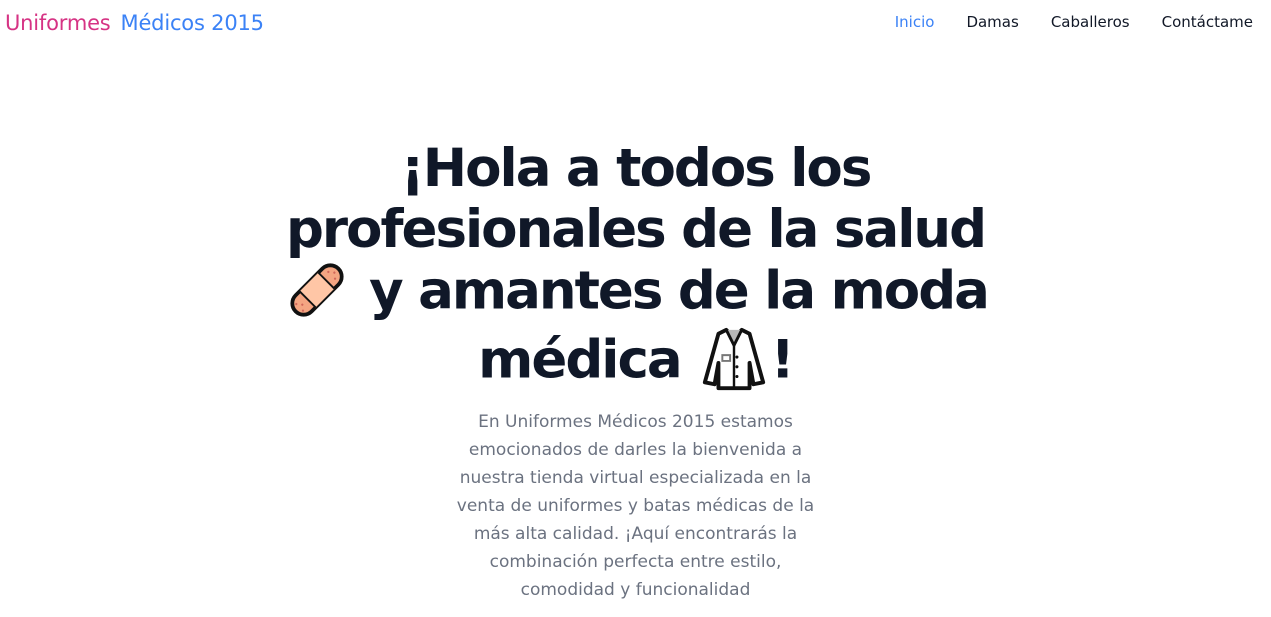  I want to click on hero-title-line-4: médica !, so click(636, 362).